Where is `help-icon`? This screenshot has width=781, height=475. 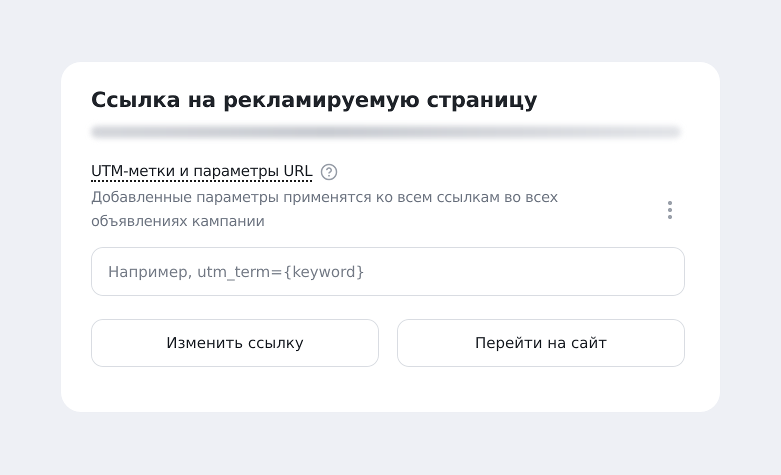 help-icon is located at coordinates (329, 172).